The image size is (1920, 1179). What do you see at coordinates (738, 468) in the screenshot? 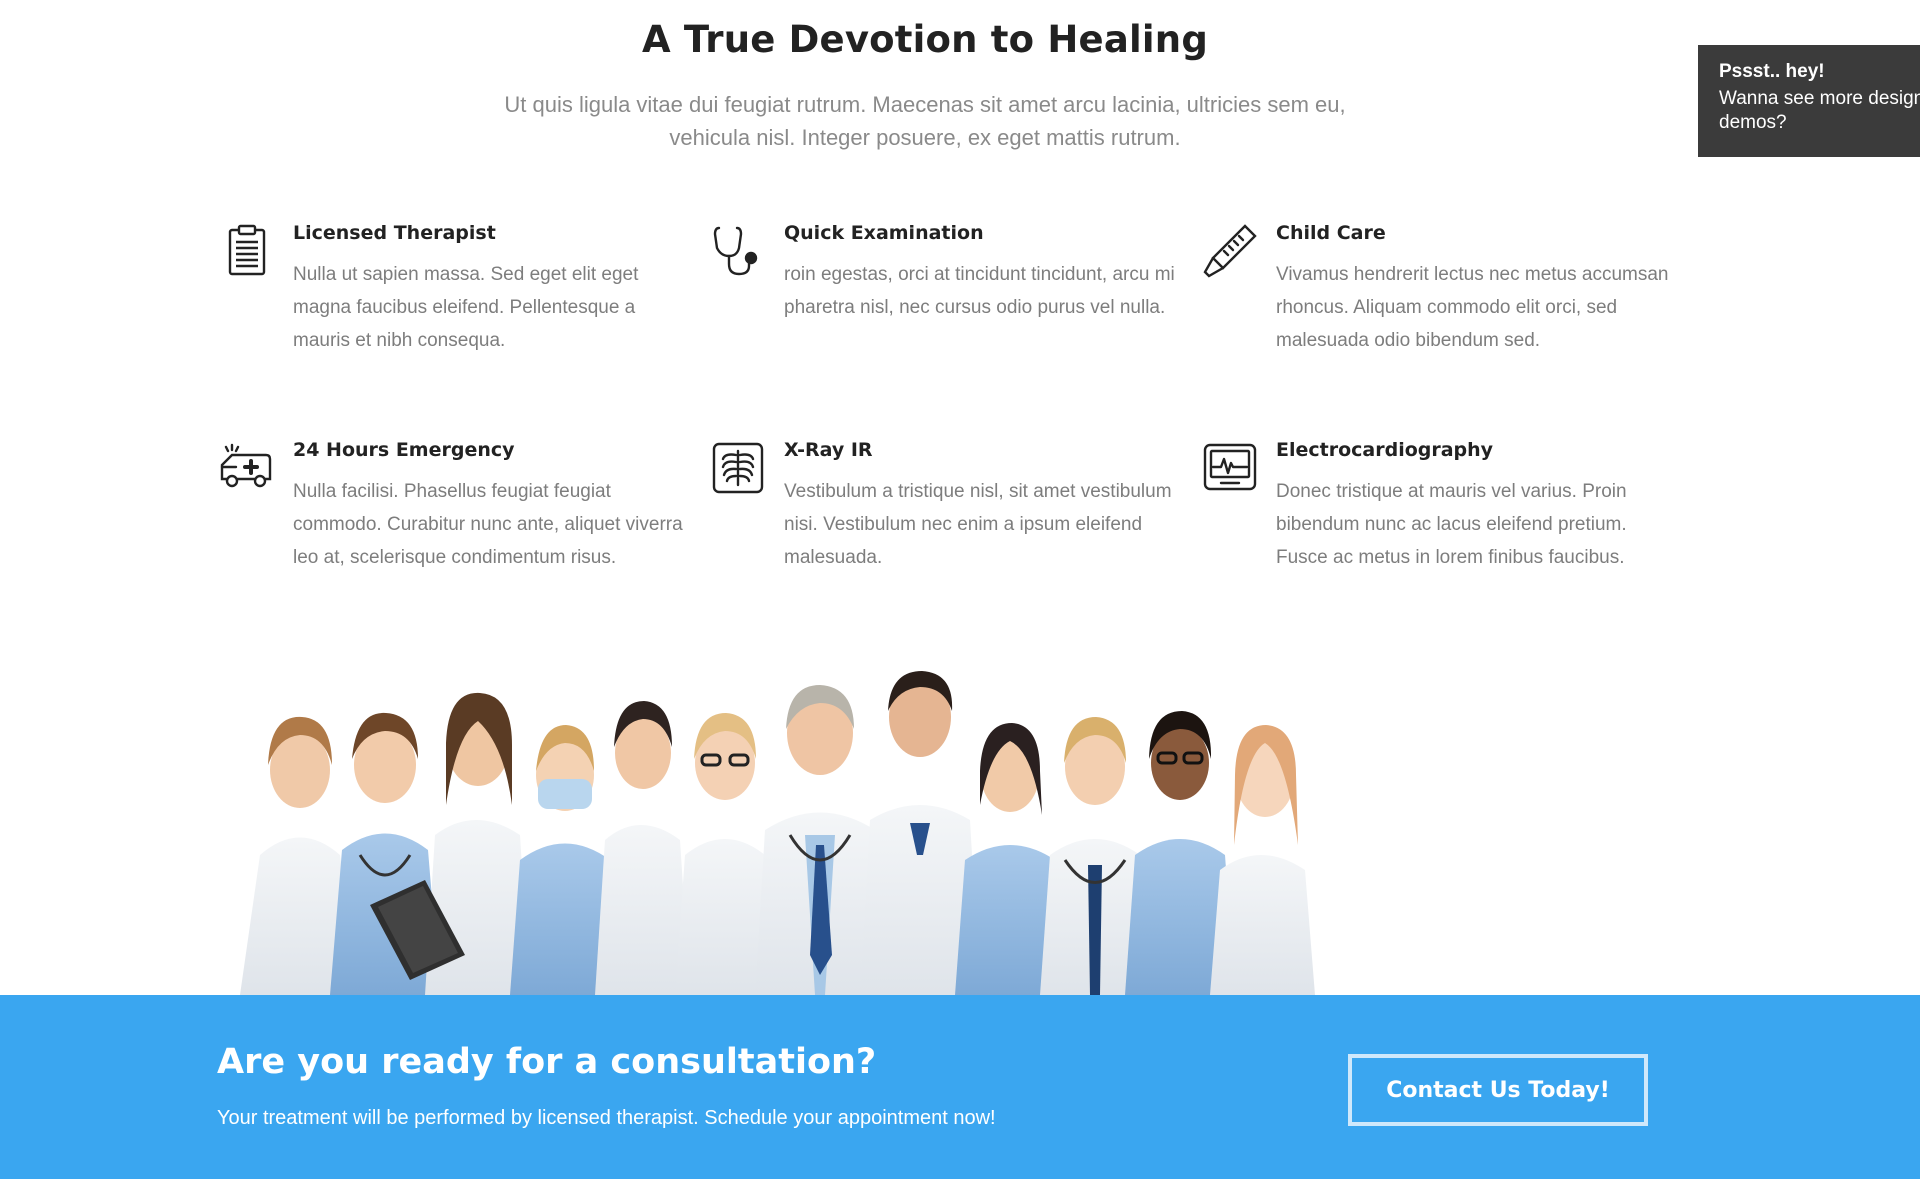
I see `xray-icon` at bounding box center [738, 468].